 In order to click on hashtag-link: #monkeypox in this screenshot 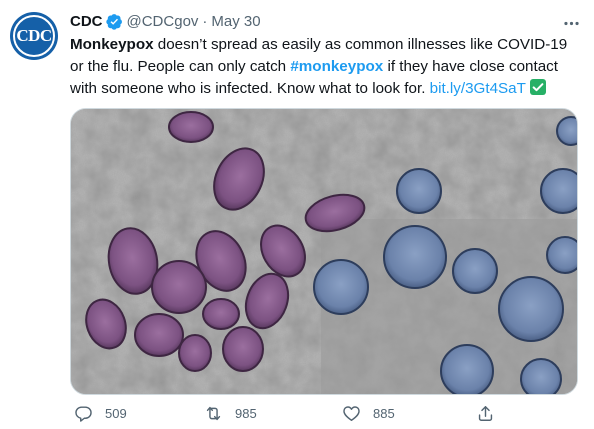, I will do `click(336, 66)`.